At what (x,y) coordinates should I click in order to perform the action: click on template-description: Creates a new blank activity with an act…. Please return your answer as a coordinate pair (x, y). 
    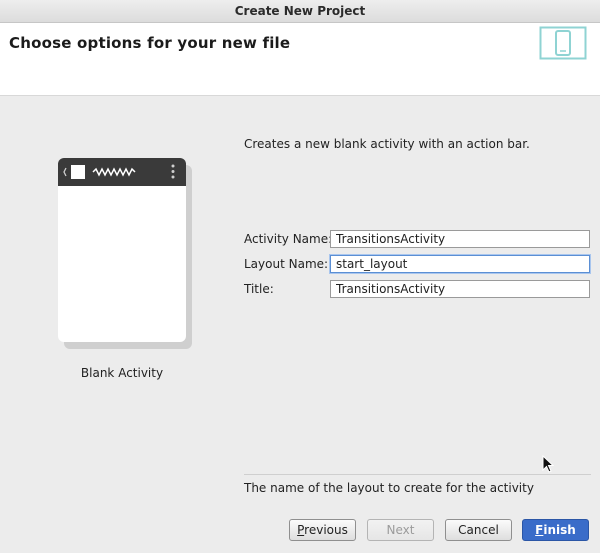
    Looking at the image, I should click on (387, 144).